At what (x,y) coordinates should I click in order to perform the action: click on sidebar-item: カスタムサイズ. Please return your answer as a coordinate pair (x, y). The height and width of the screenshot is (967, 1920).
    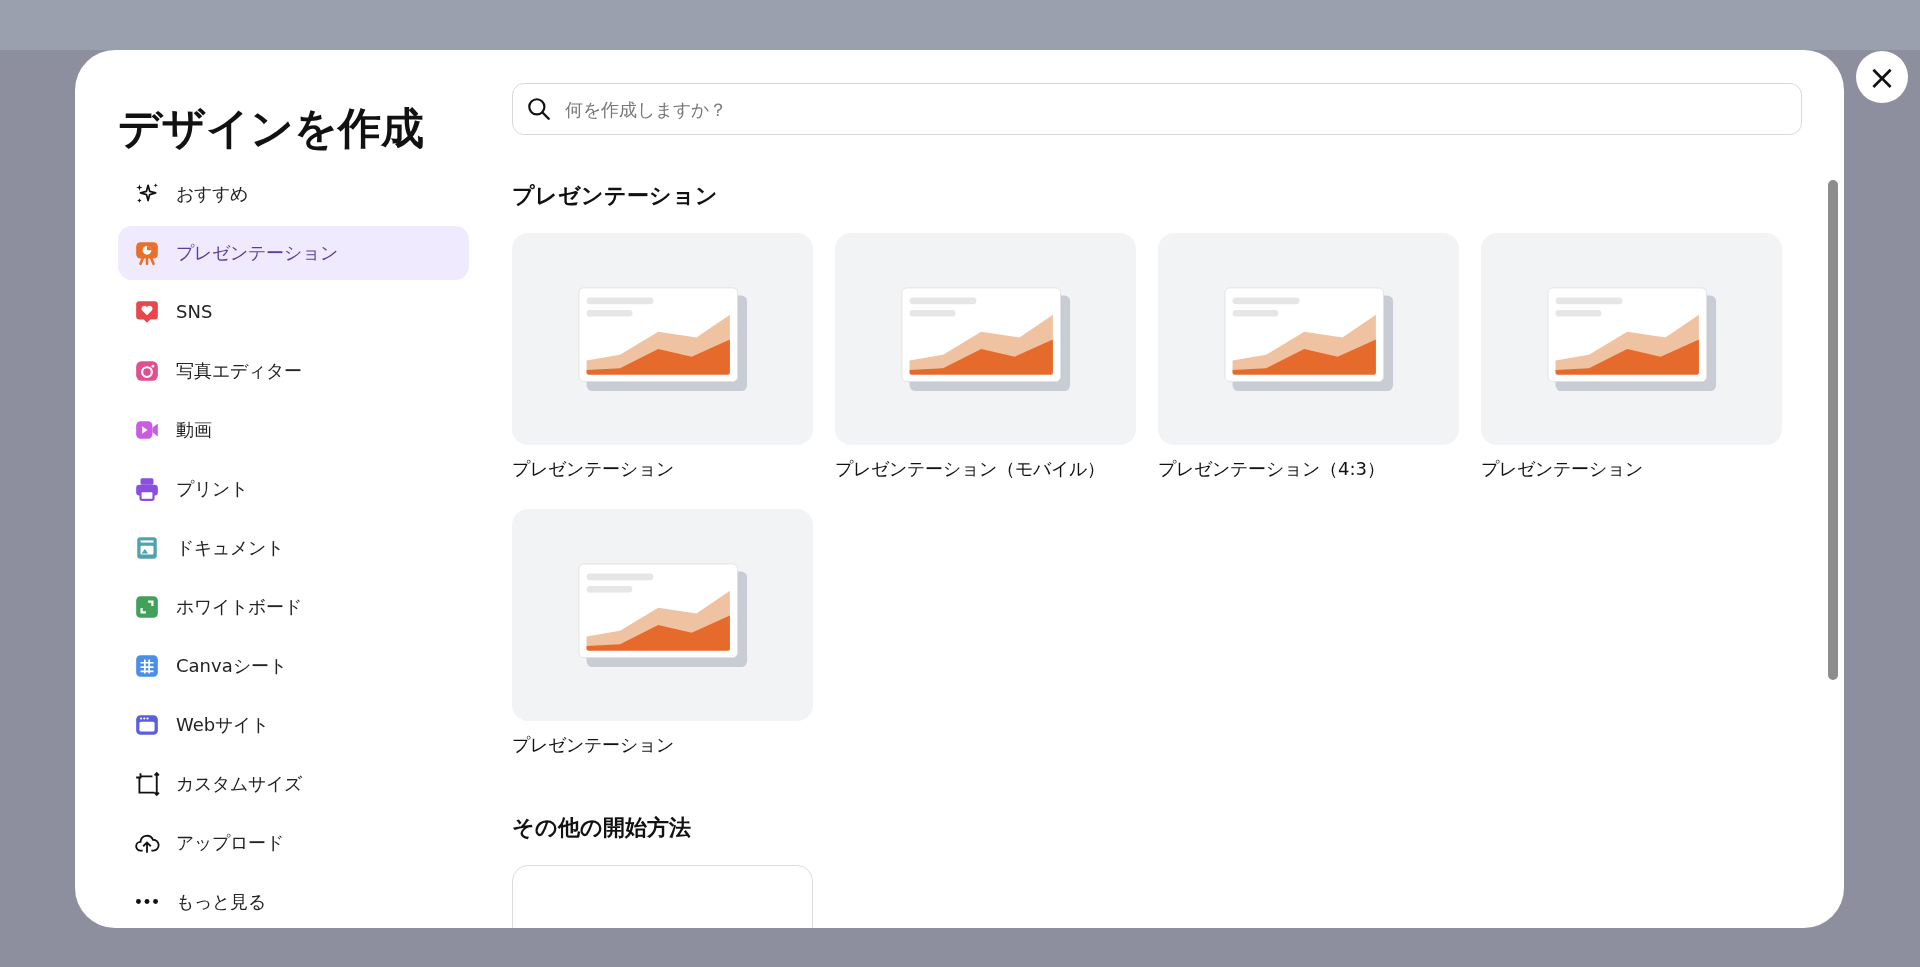
    Looking at the image, I should click on (293, 783).